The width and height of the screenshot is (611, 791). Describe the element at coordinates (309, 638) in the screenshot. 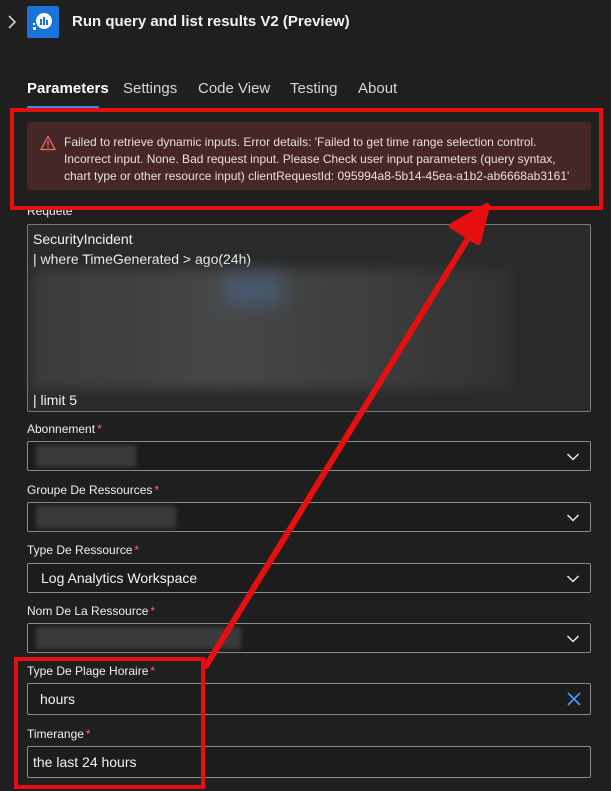

I see `resource-name-dropdown` at that location.